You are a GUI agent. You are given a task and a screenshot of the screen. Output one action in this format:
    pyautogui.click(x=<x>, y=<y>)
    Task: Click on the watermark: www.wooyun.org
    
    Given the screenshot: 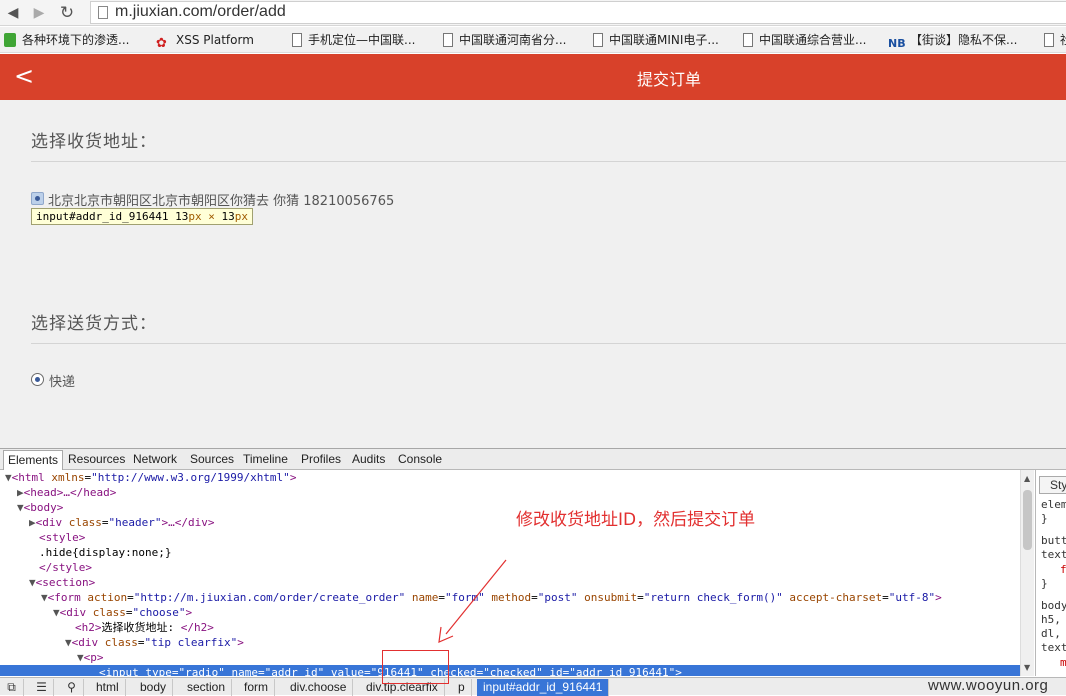 What is the action you would take?
    pyautogui.click(x=988, y=685)
    